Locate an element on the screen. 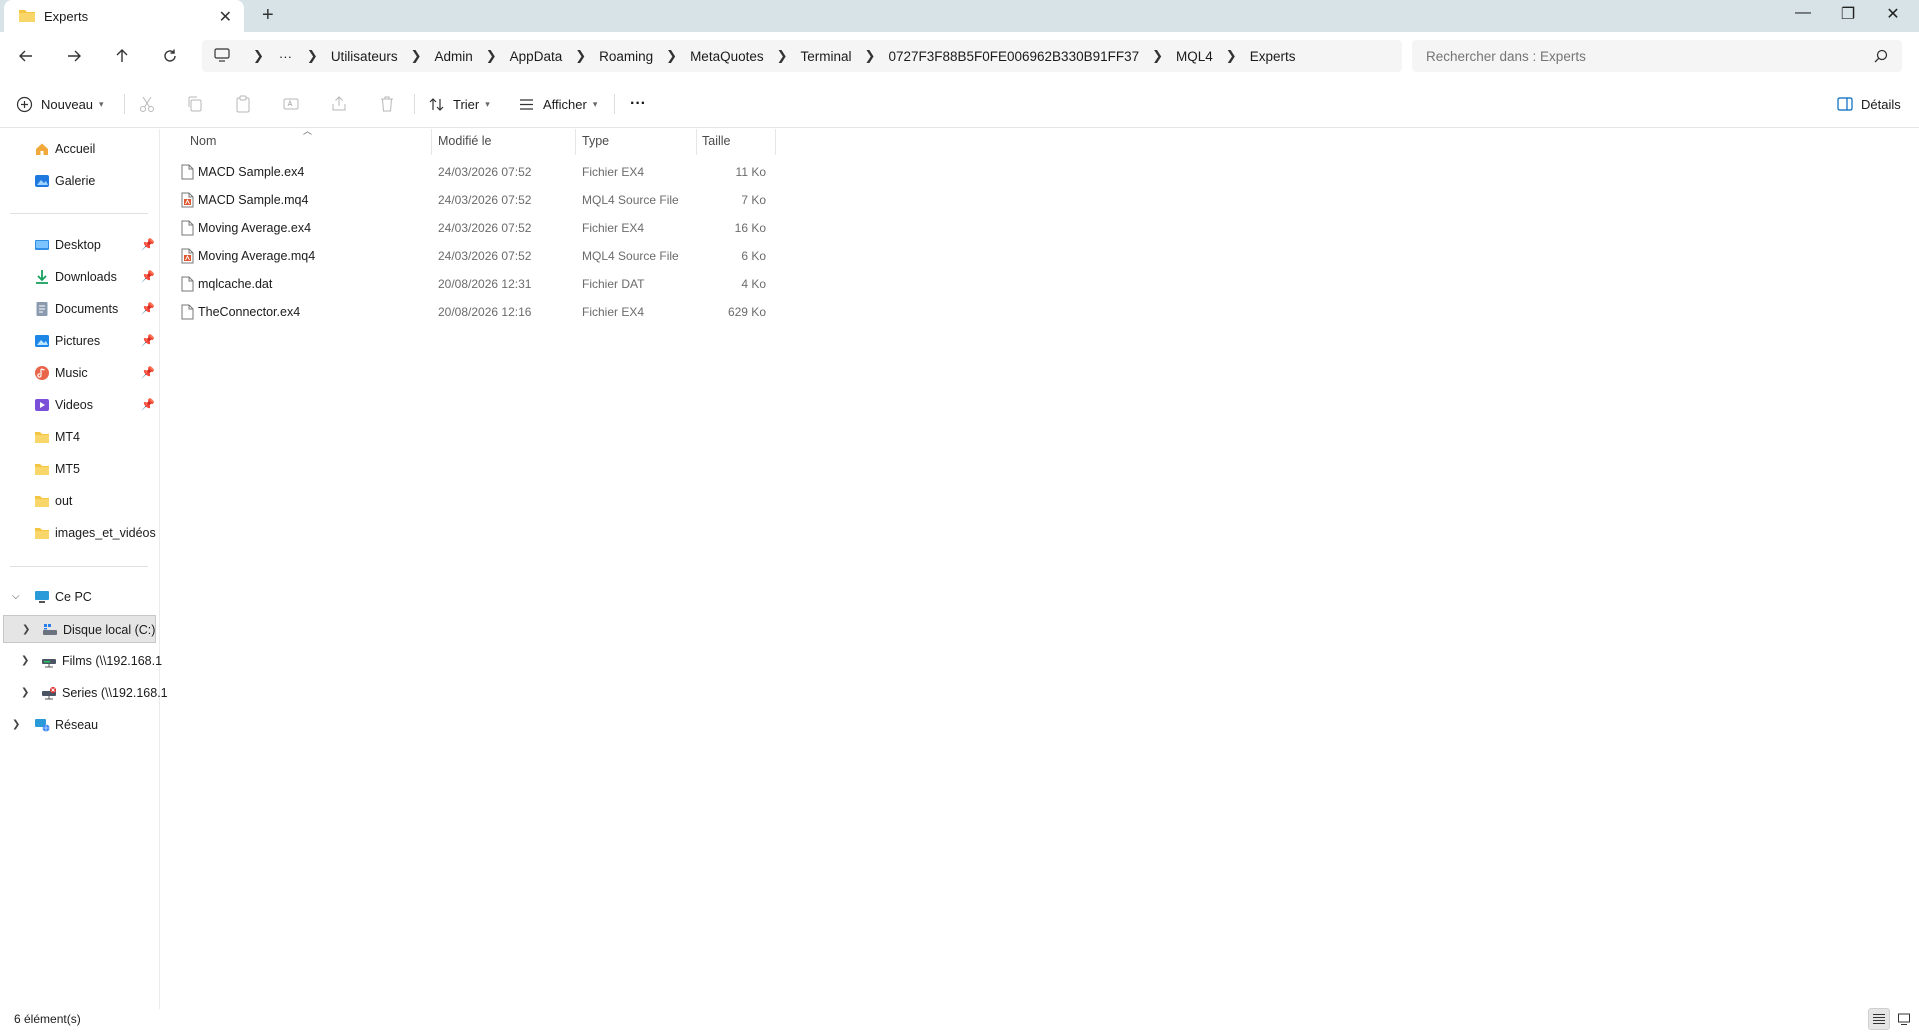 The image size is (1919, 1032). refresh-button is located at coordinates (170, 56).